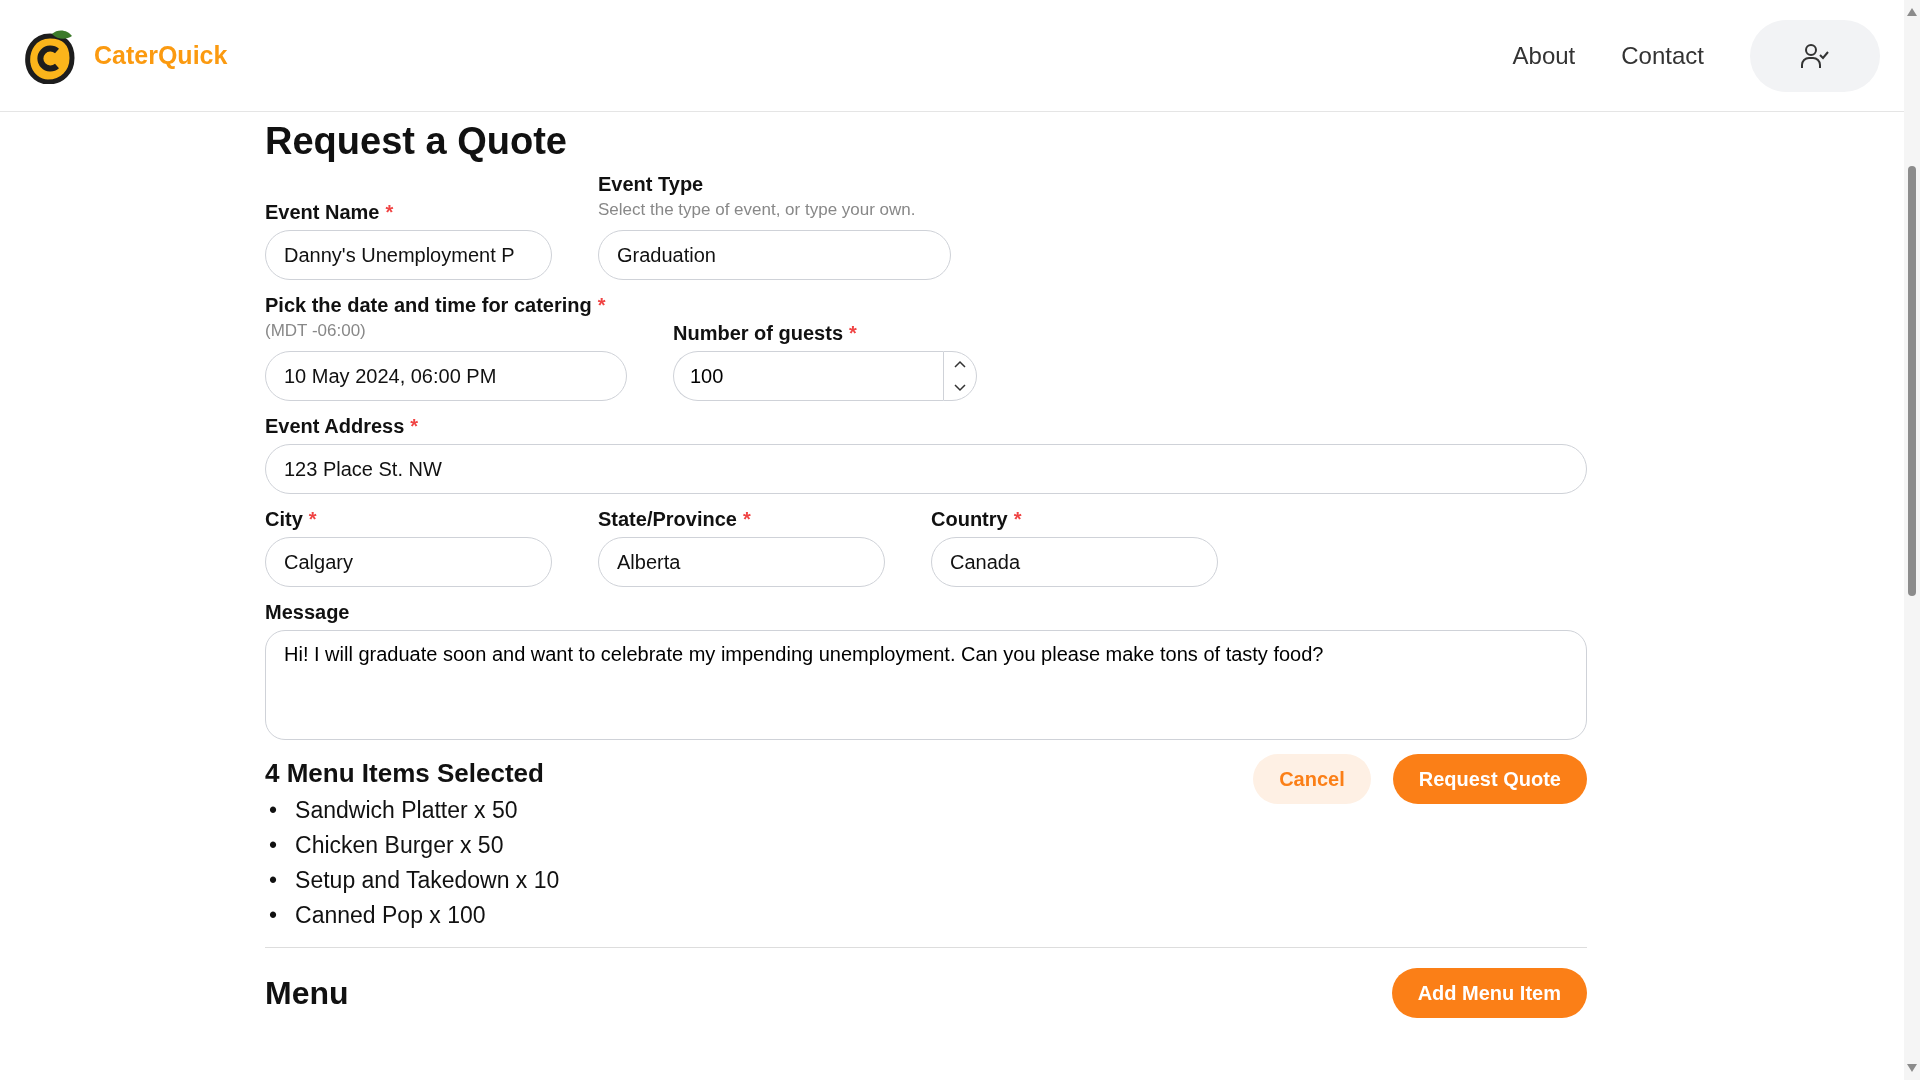 The height and width of the screenshot is (1080, 1920). What do you see at coordinates (446, 376) in the screenshot?
I see `input-field: 10 May 2024, 06:00 PM` at bounding box center [446, 376].